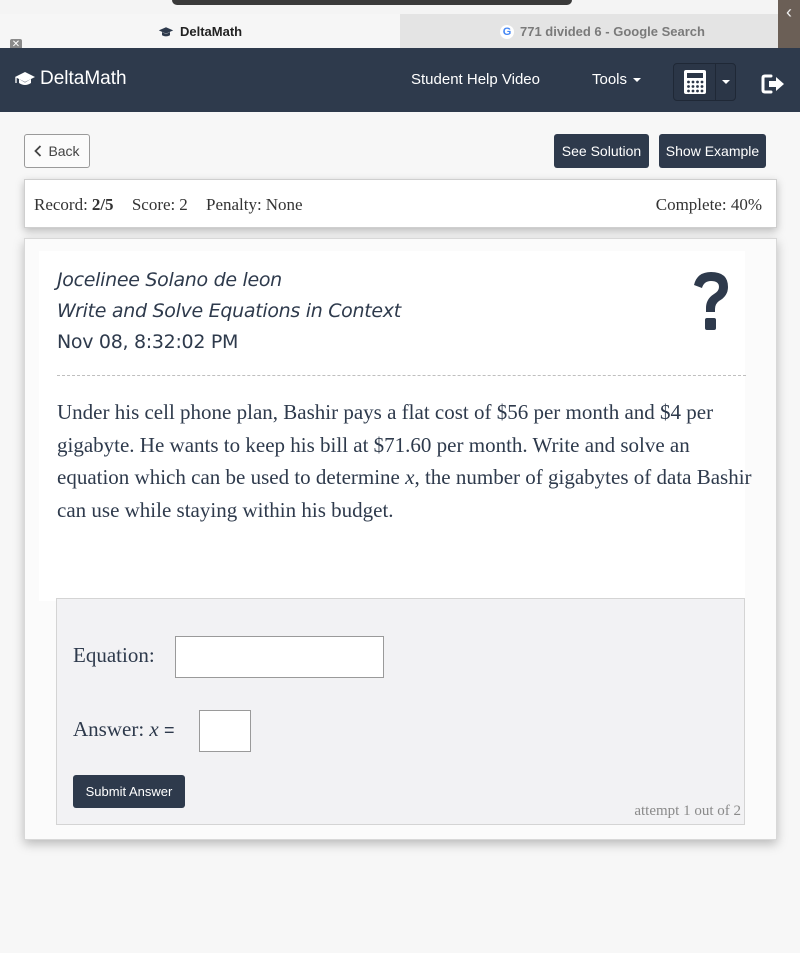  I want to click on see-solution-button: See Solution, so click(601, 151).